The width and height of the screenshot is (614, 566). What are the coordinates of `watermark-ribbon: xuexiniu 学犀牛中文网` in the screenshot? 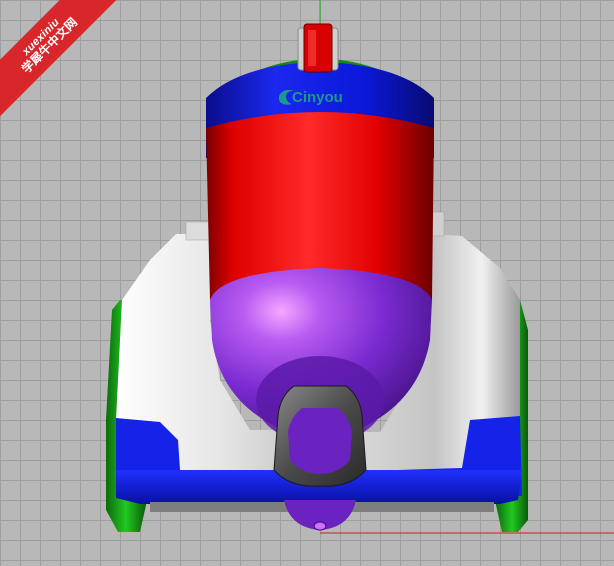 It's located at (60, 60).